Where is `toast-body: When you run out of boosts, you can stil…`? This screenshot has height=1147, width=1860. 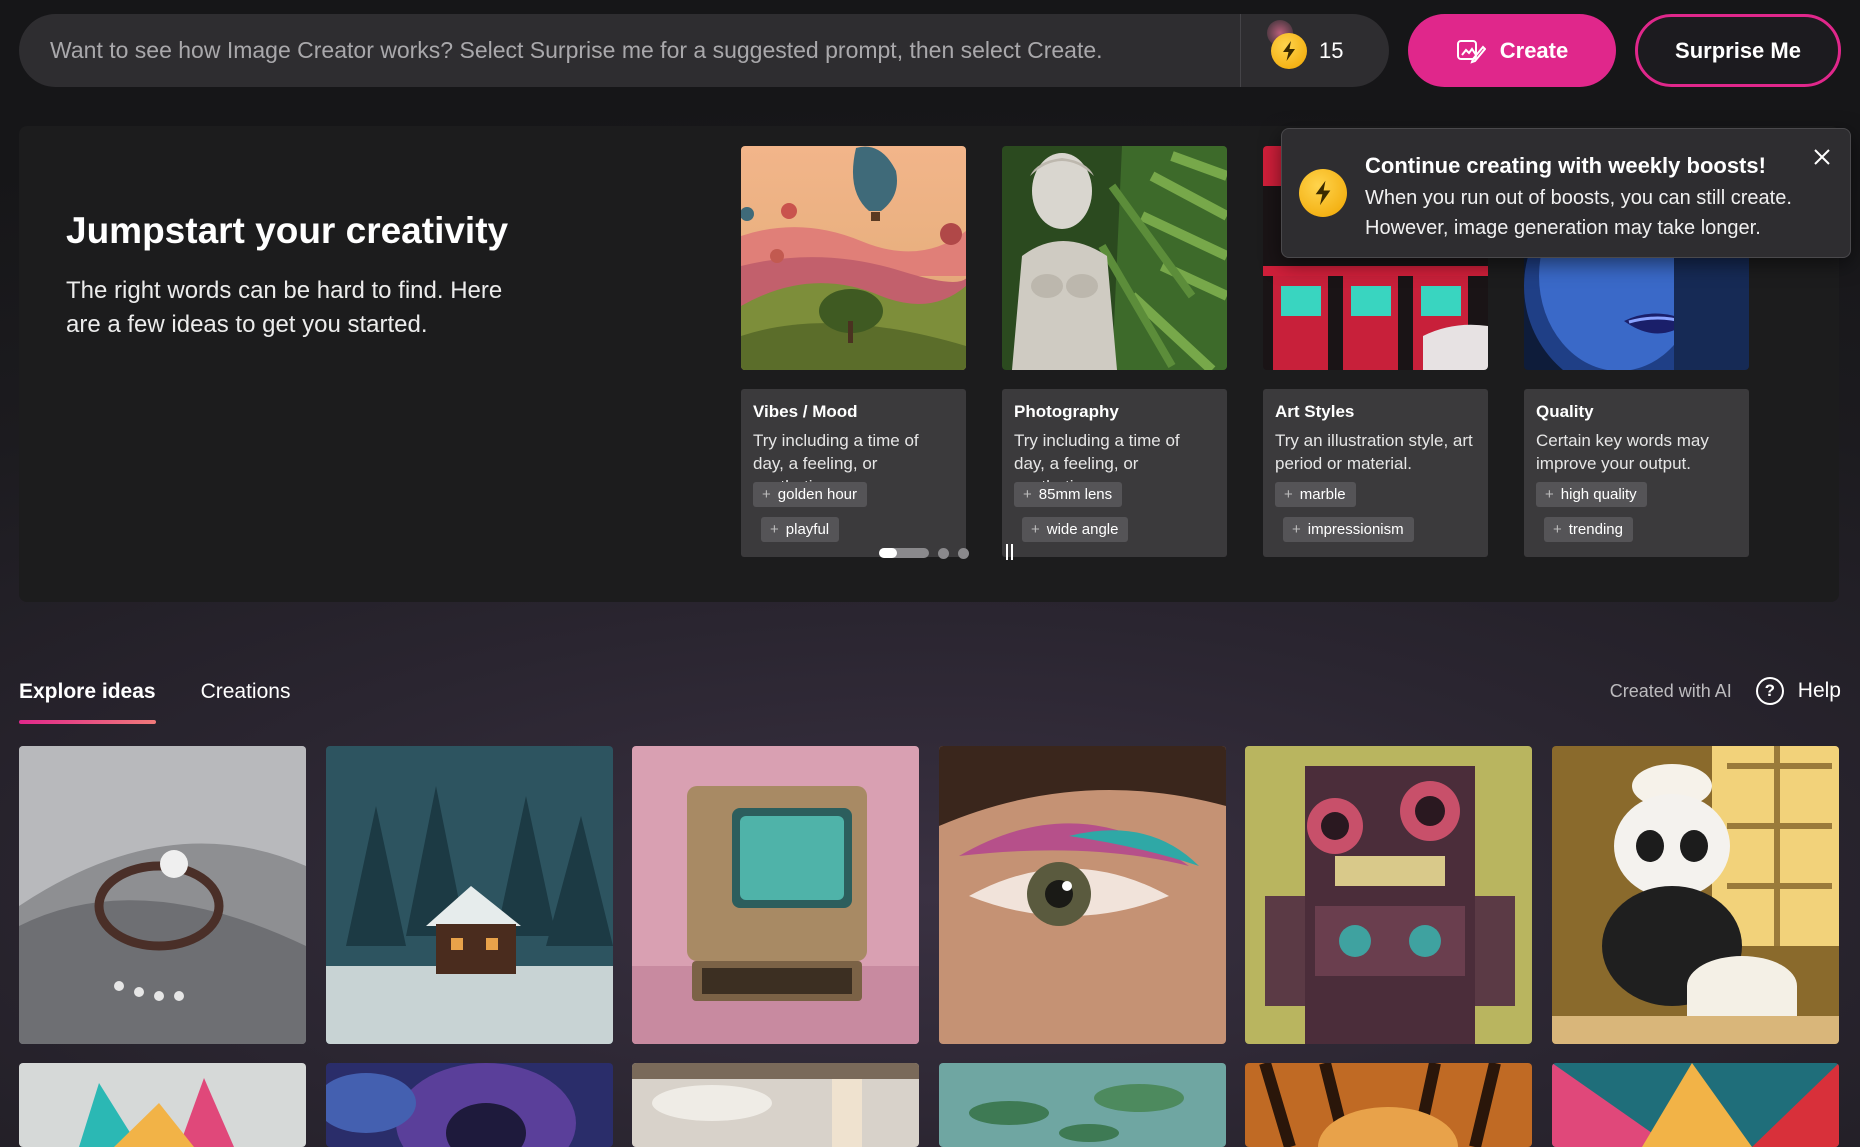 toast-body: When you run out of boosts, you can stil… is located at coordinates (1578, 213).